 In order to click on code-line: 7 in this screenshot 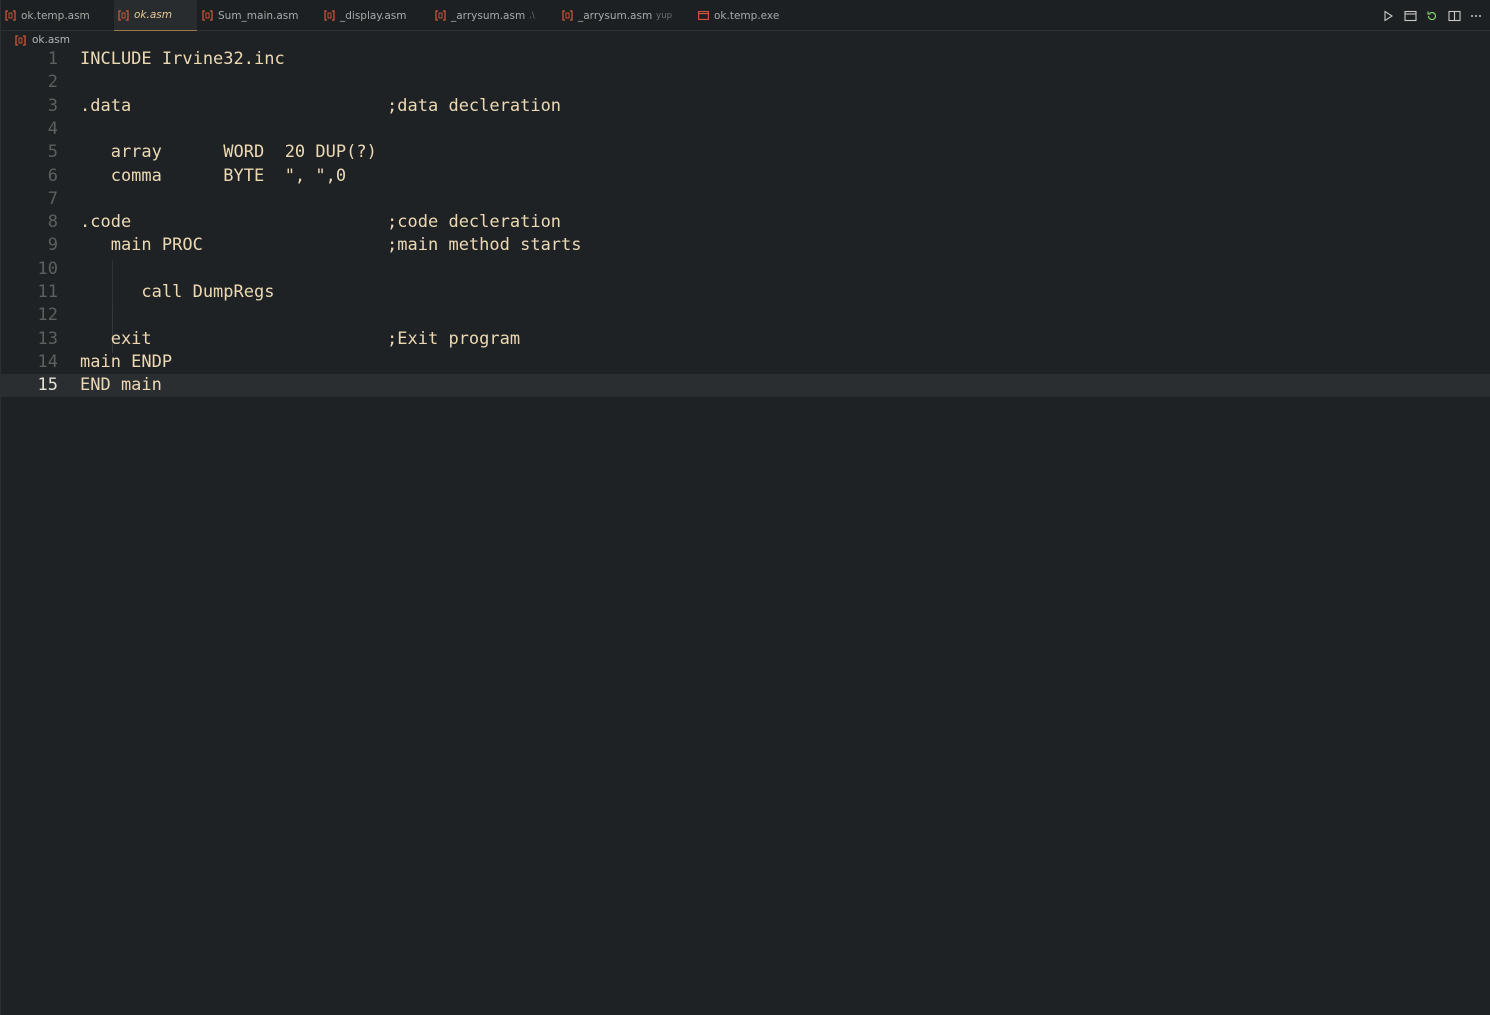, I will do `click(745, 199)`.